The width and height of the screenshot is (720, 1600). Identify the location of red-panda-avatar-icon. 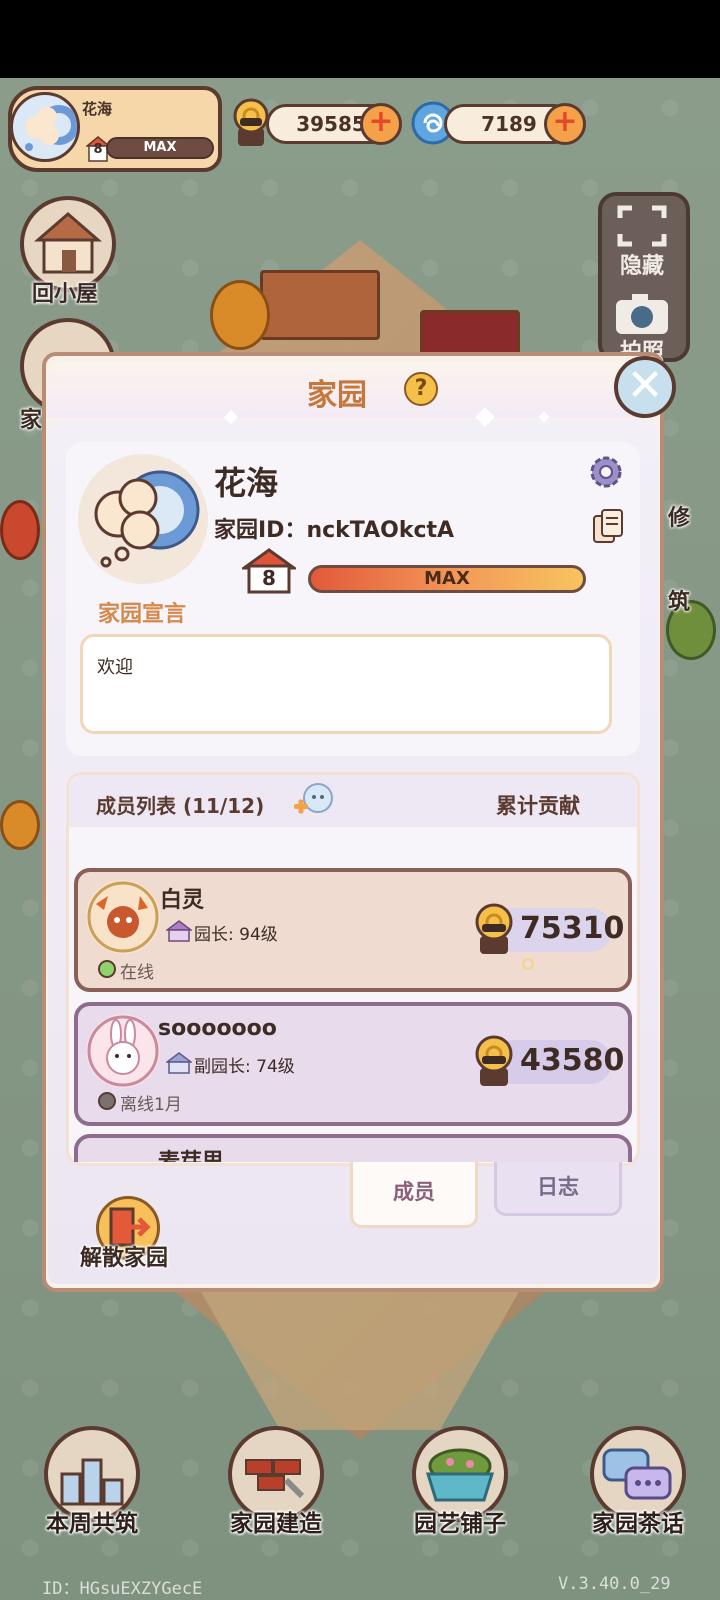
(123, 917).